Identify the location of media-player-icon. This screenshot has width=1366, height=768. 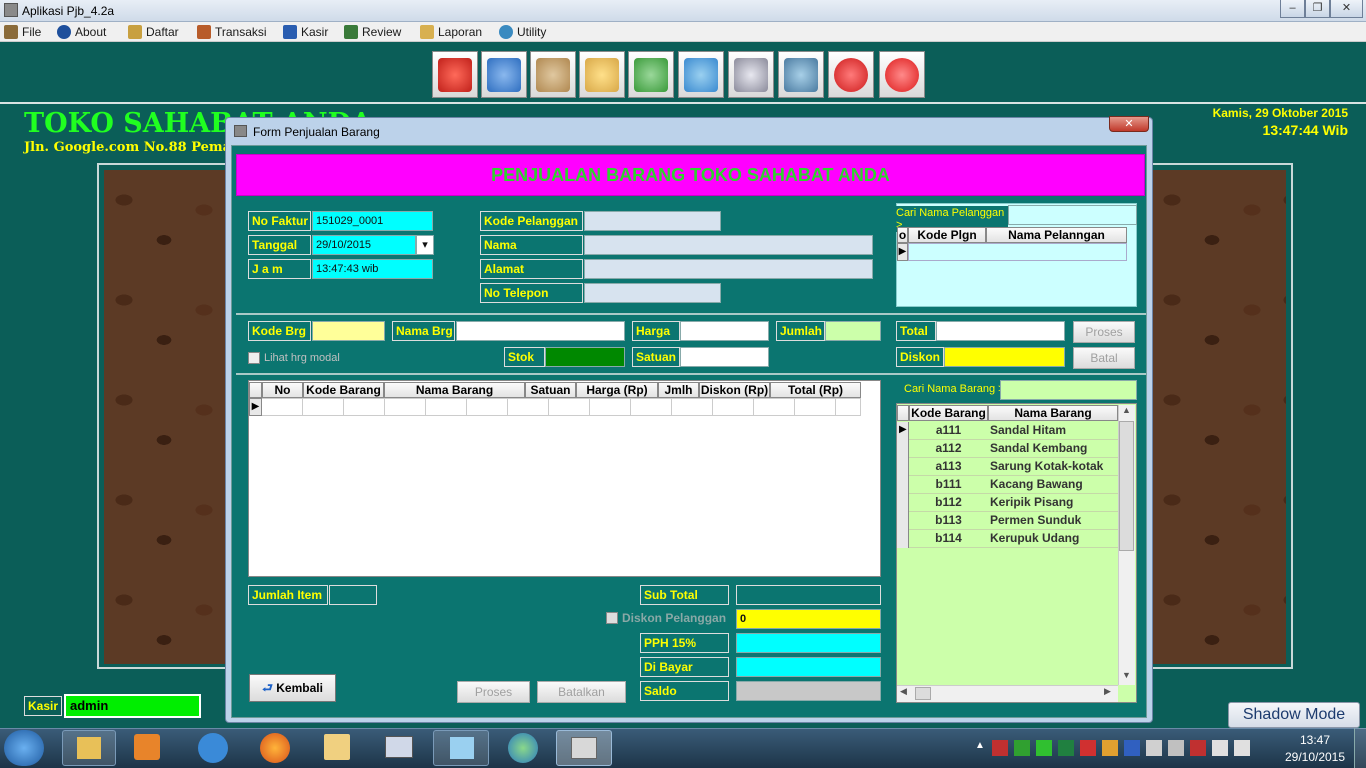
(147, 747).